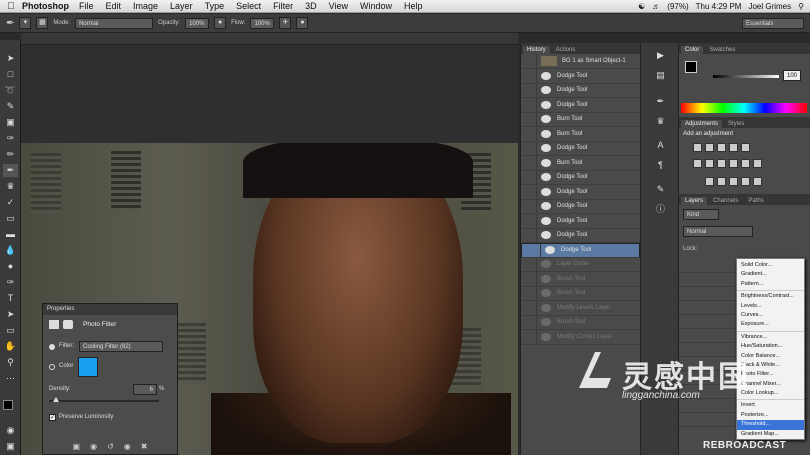 The width and height of the screenshot is (810, 455). Describe the element at coordinates (10, 58) in the screenshot. I see `move-tool-icon: ➤` at that location.